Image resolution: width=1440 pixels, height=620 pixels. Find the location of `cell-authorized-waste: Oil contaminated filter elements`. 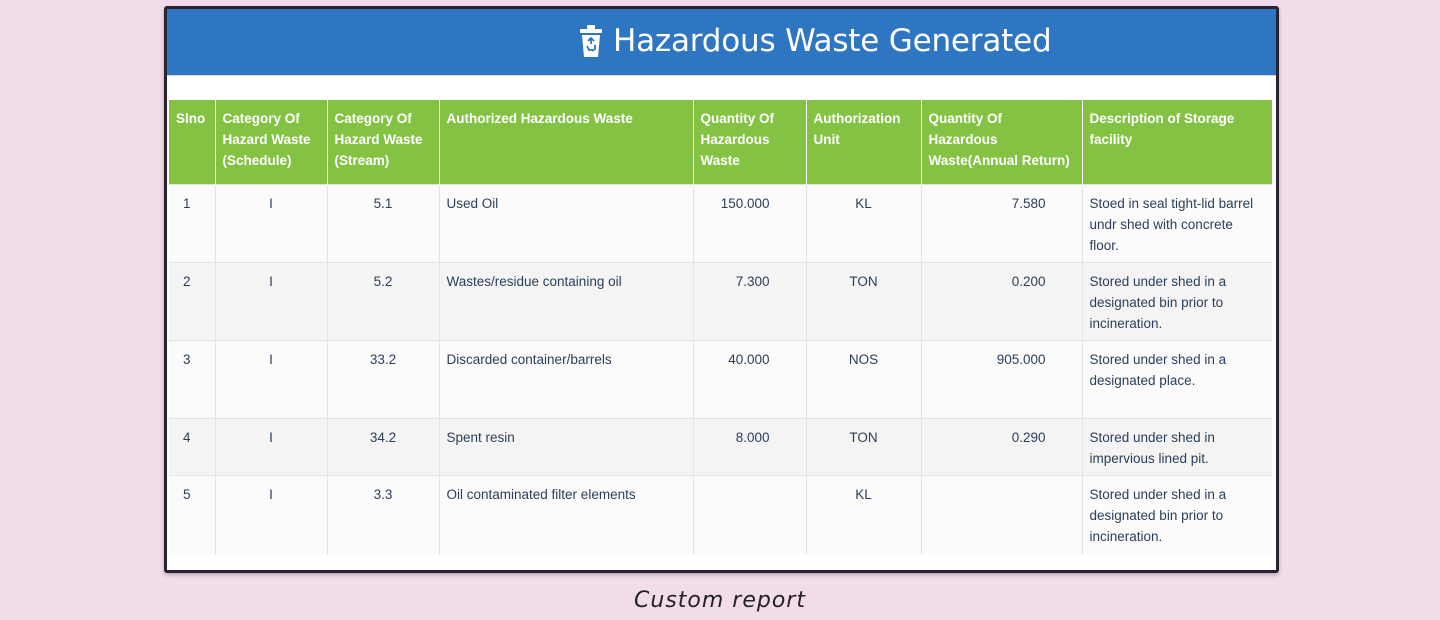

cell-authorized-waste: Oil contaminated filter elements is located at coordinates (566, 514).